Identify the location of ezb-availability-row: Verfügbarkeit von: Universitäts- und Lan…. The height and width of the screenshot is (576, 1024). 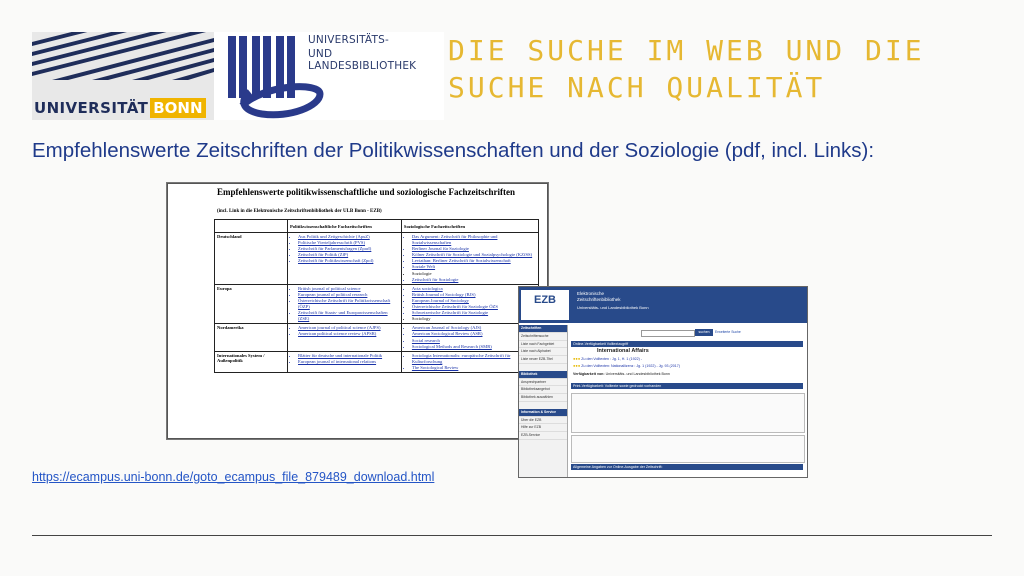
(621, 374).